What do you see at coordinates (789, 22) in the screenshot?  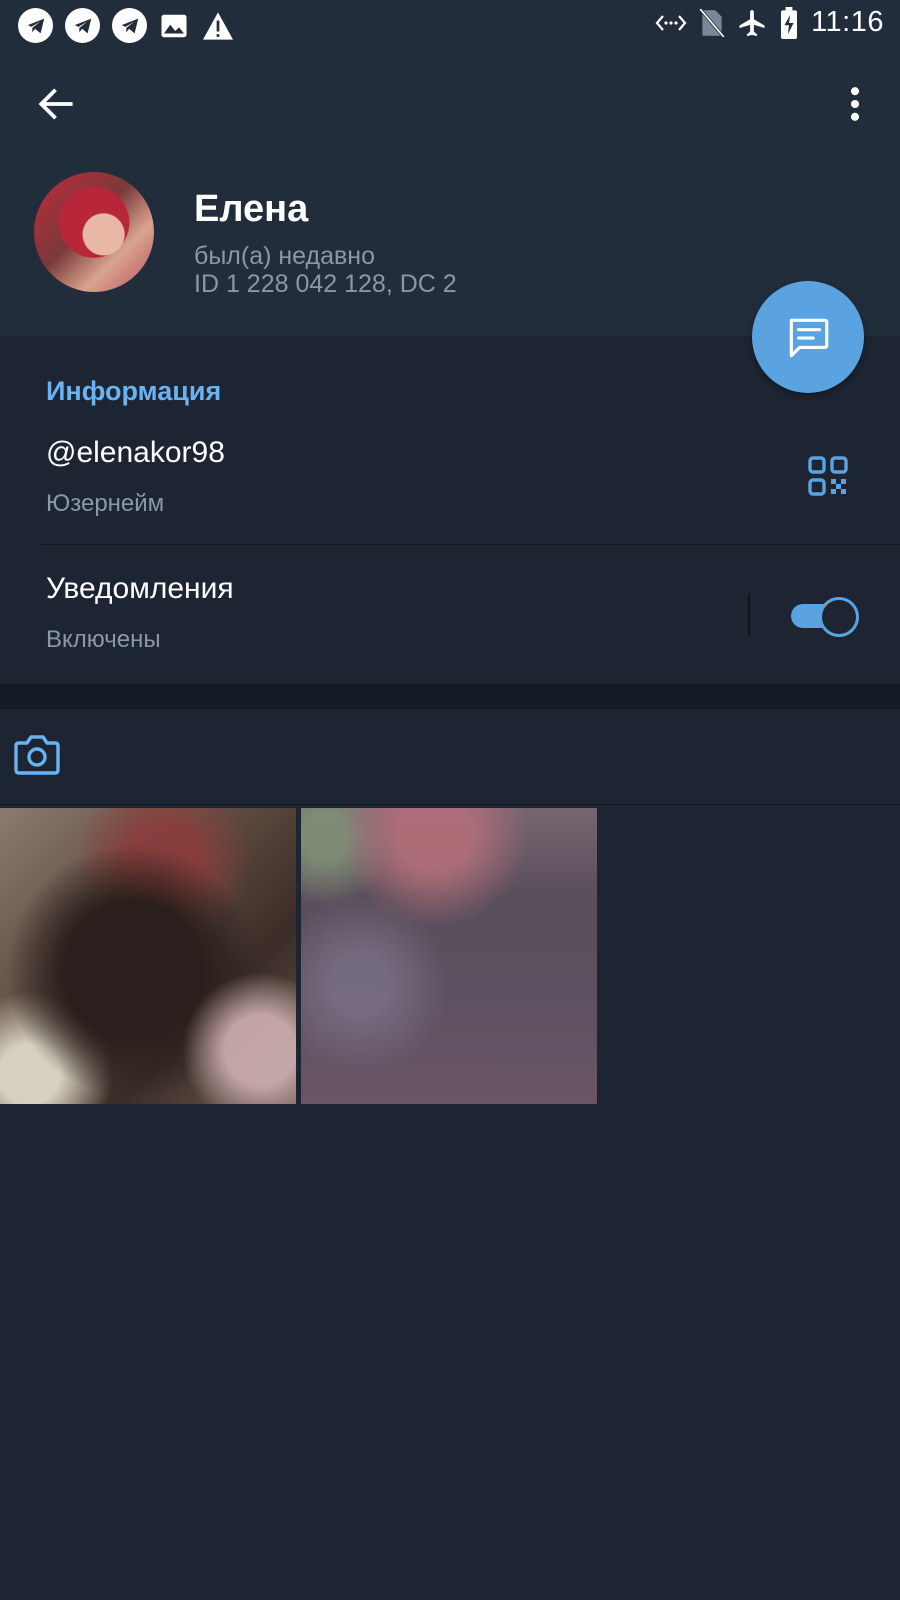 I see `battery-charging-icon` at bounding box center [789, 22].